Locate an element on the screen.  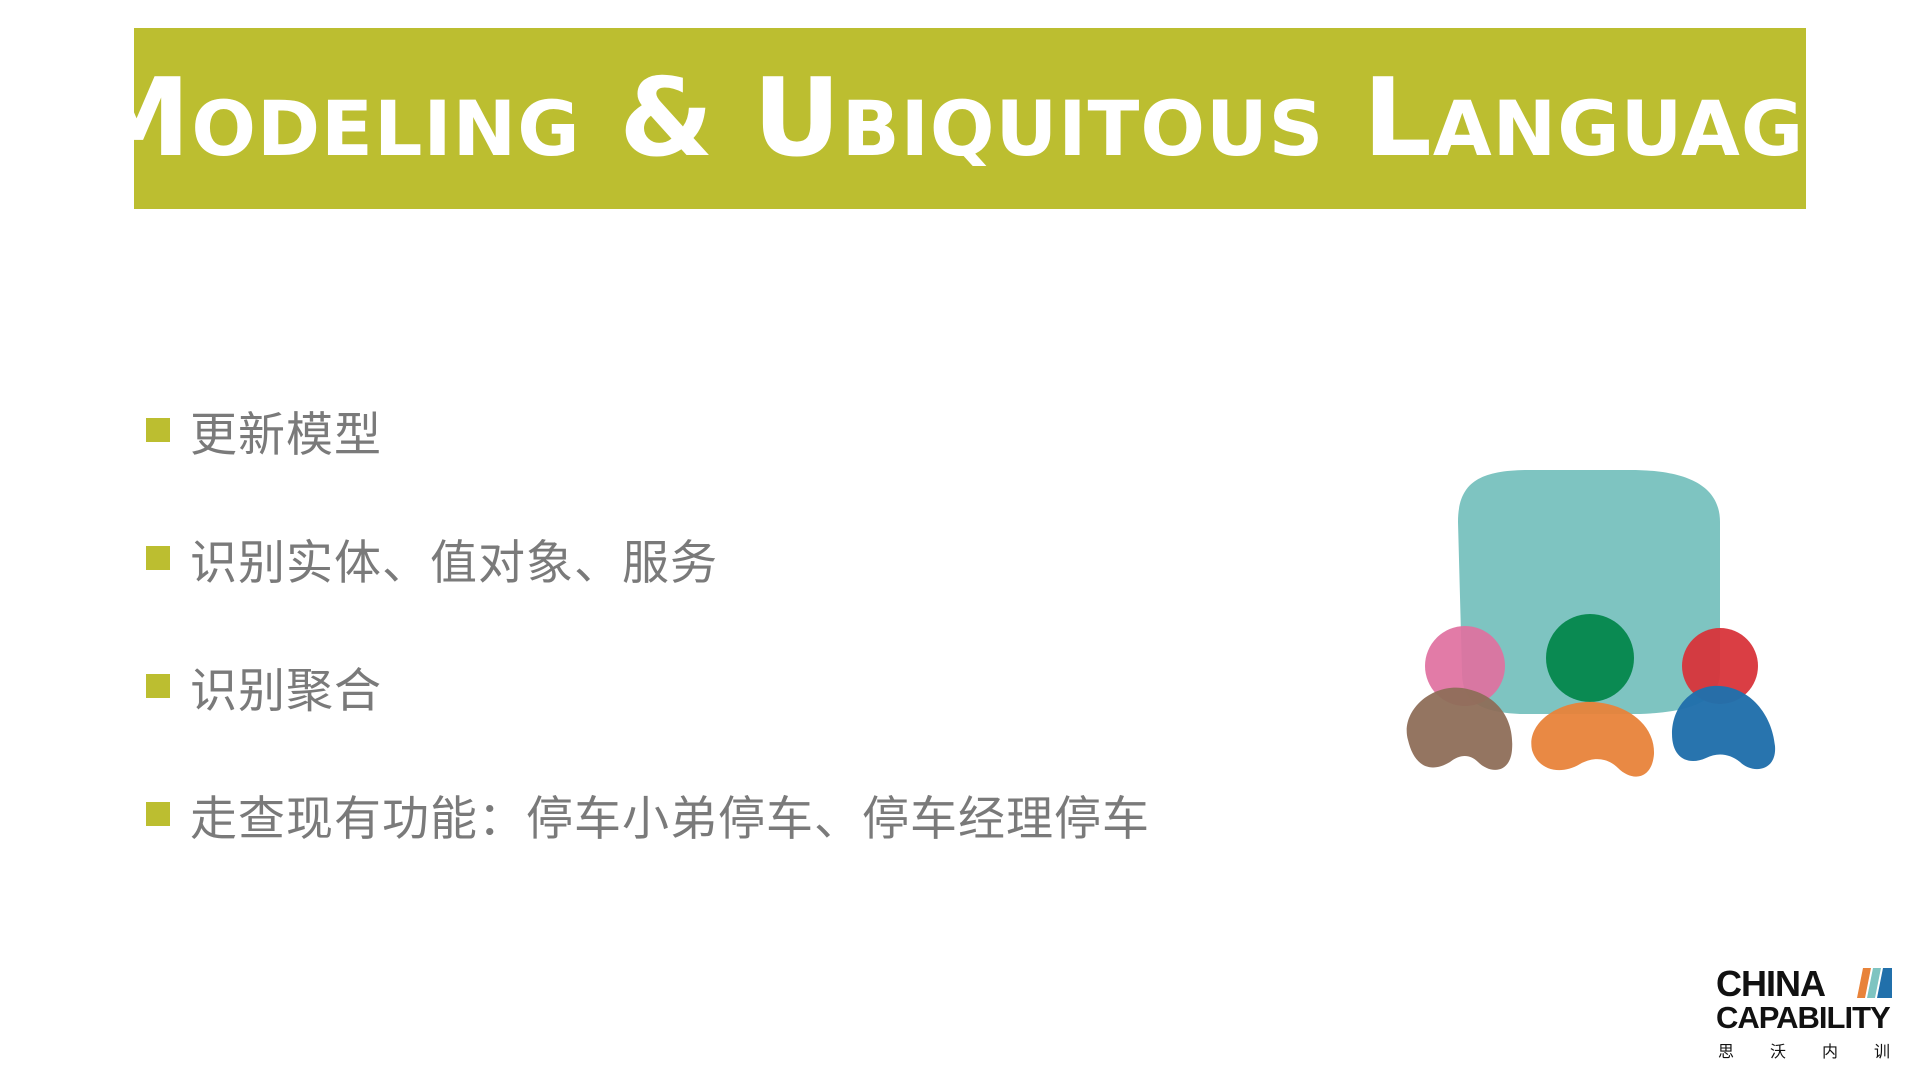
bullet-text: 更新模型 is located at coordinates (286, 435).